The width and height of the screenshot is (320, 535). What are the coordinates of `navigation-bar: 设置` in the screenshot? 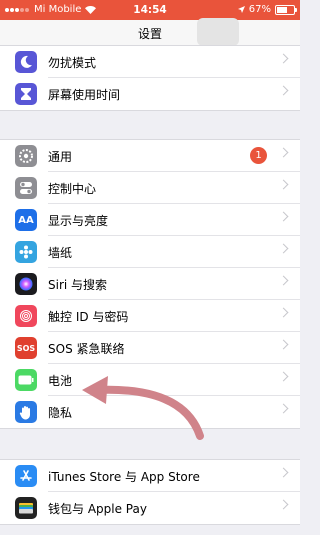 It's located at (150, 32).